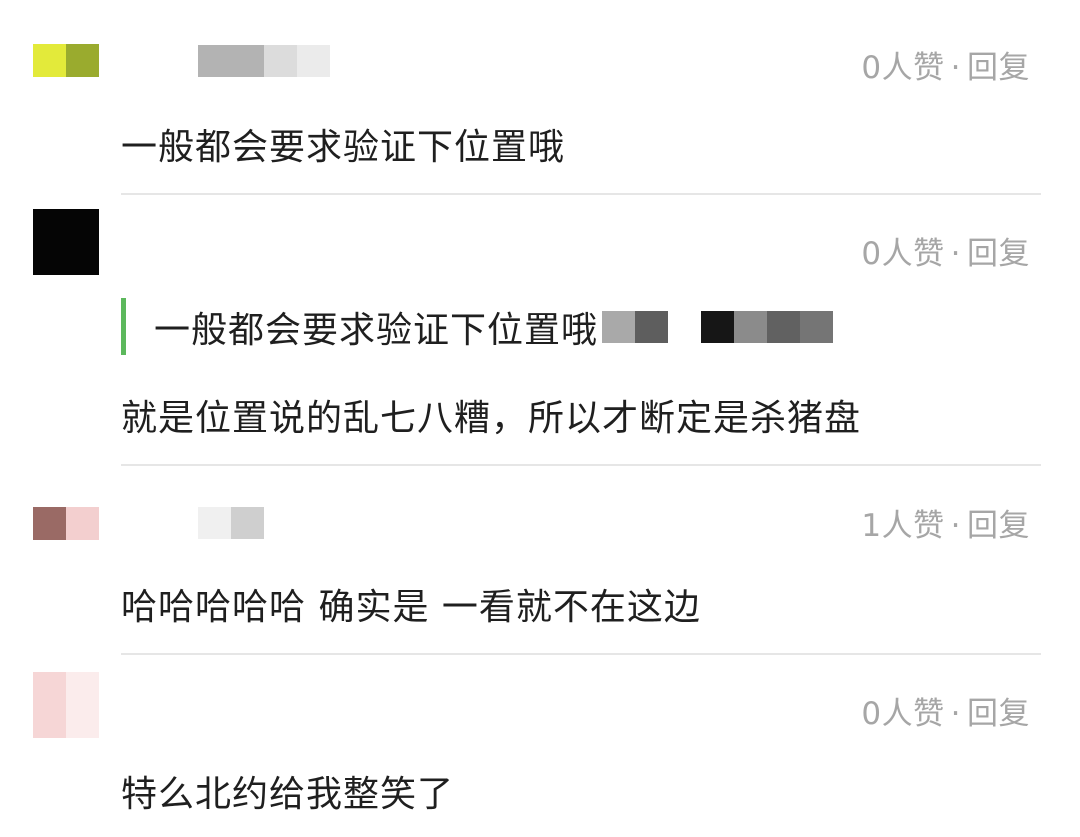 The image size is (1080, 837). Describe the element at coordinates (343, 147) in the screenshot. I see `comment-text: 一般都会要求验证下位置哦` at that location.